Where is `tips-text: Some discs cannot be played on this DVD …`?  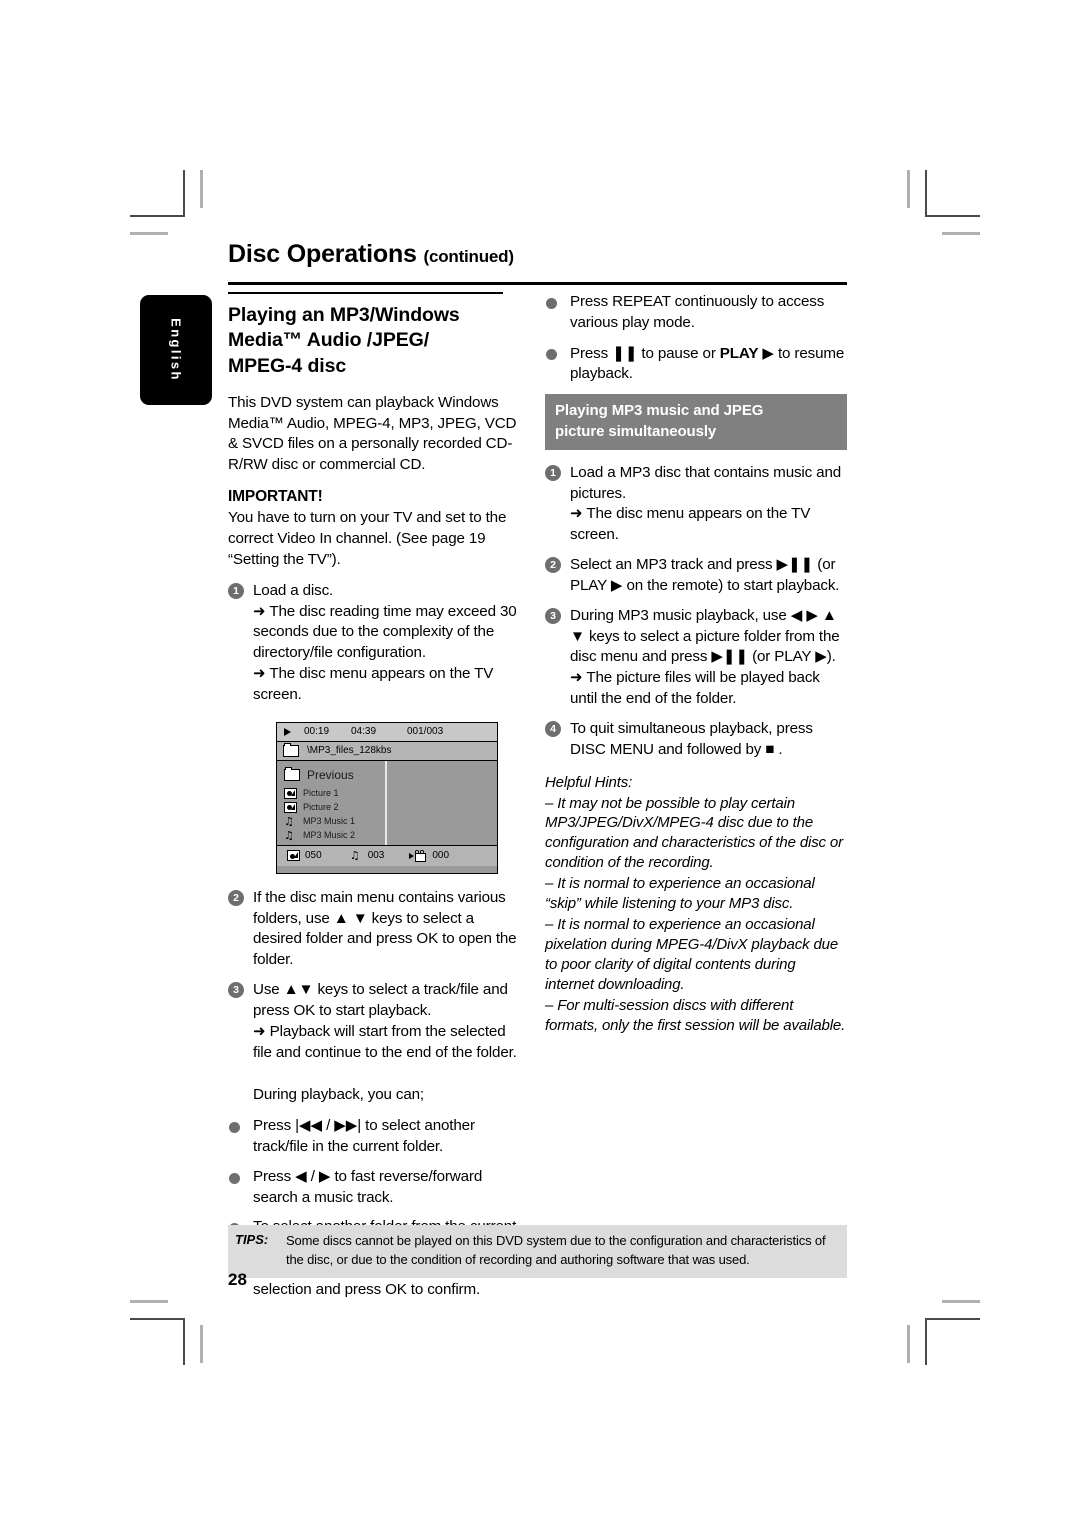 tips-text: Some discs cannot be played on this DVD … is located at coordinates (556, 1250).